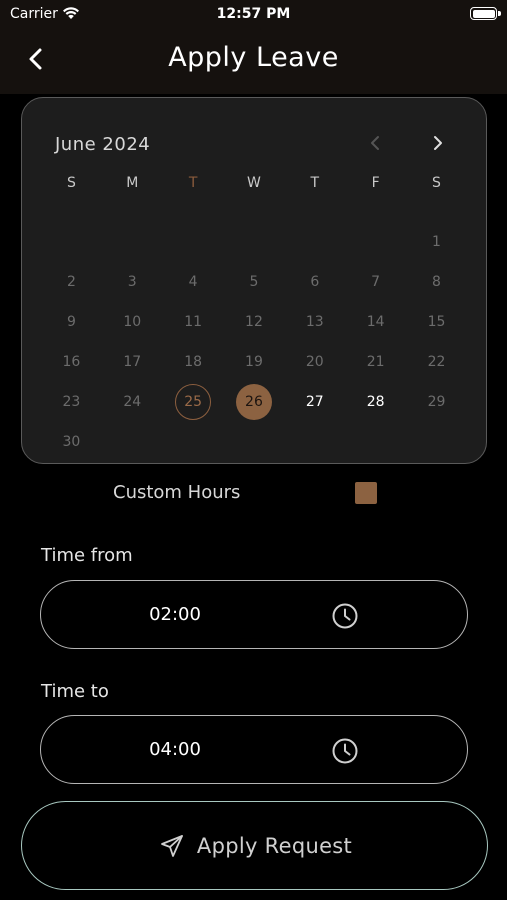 This screenshot has width=507, height=900. I want to click on calendar-day: 5, so click(254, 282).